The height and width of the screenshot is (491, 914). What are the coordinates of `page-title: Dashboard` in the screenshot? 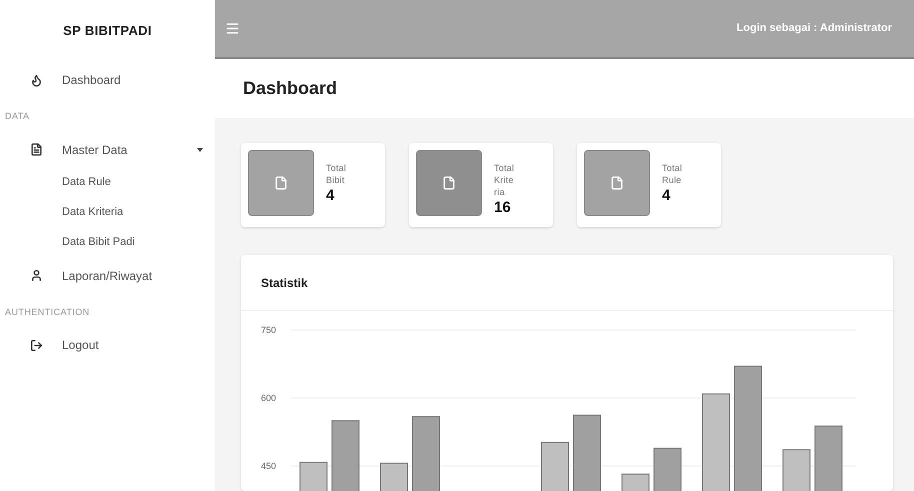 It's located at (290, 88).